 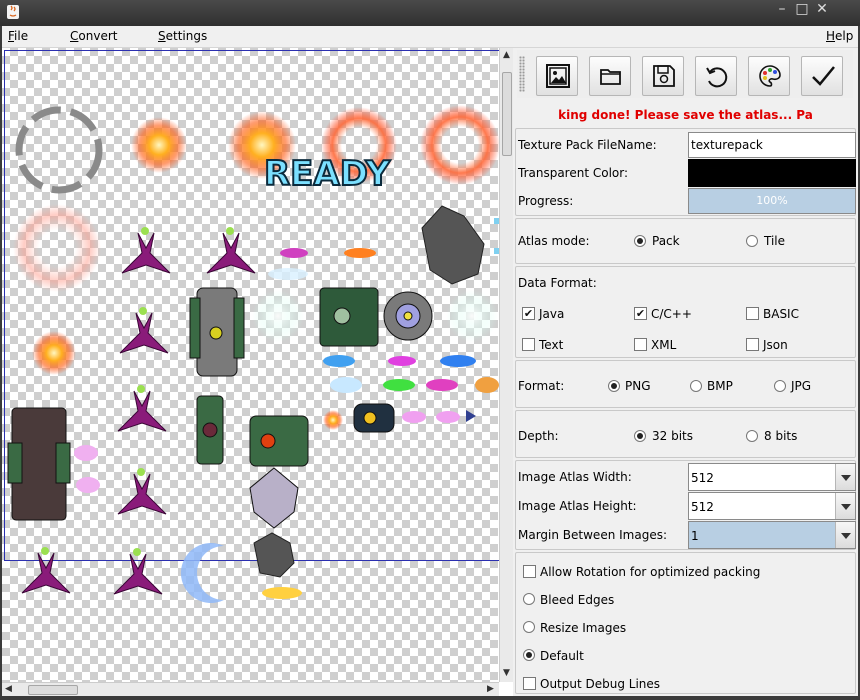 I want to click on format-bmp-label: BMP, so click(x=720, y=386).